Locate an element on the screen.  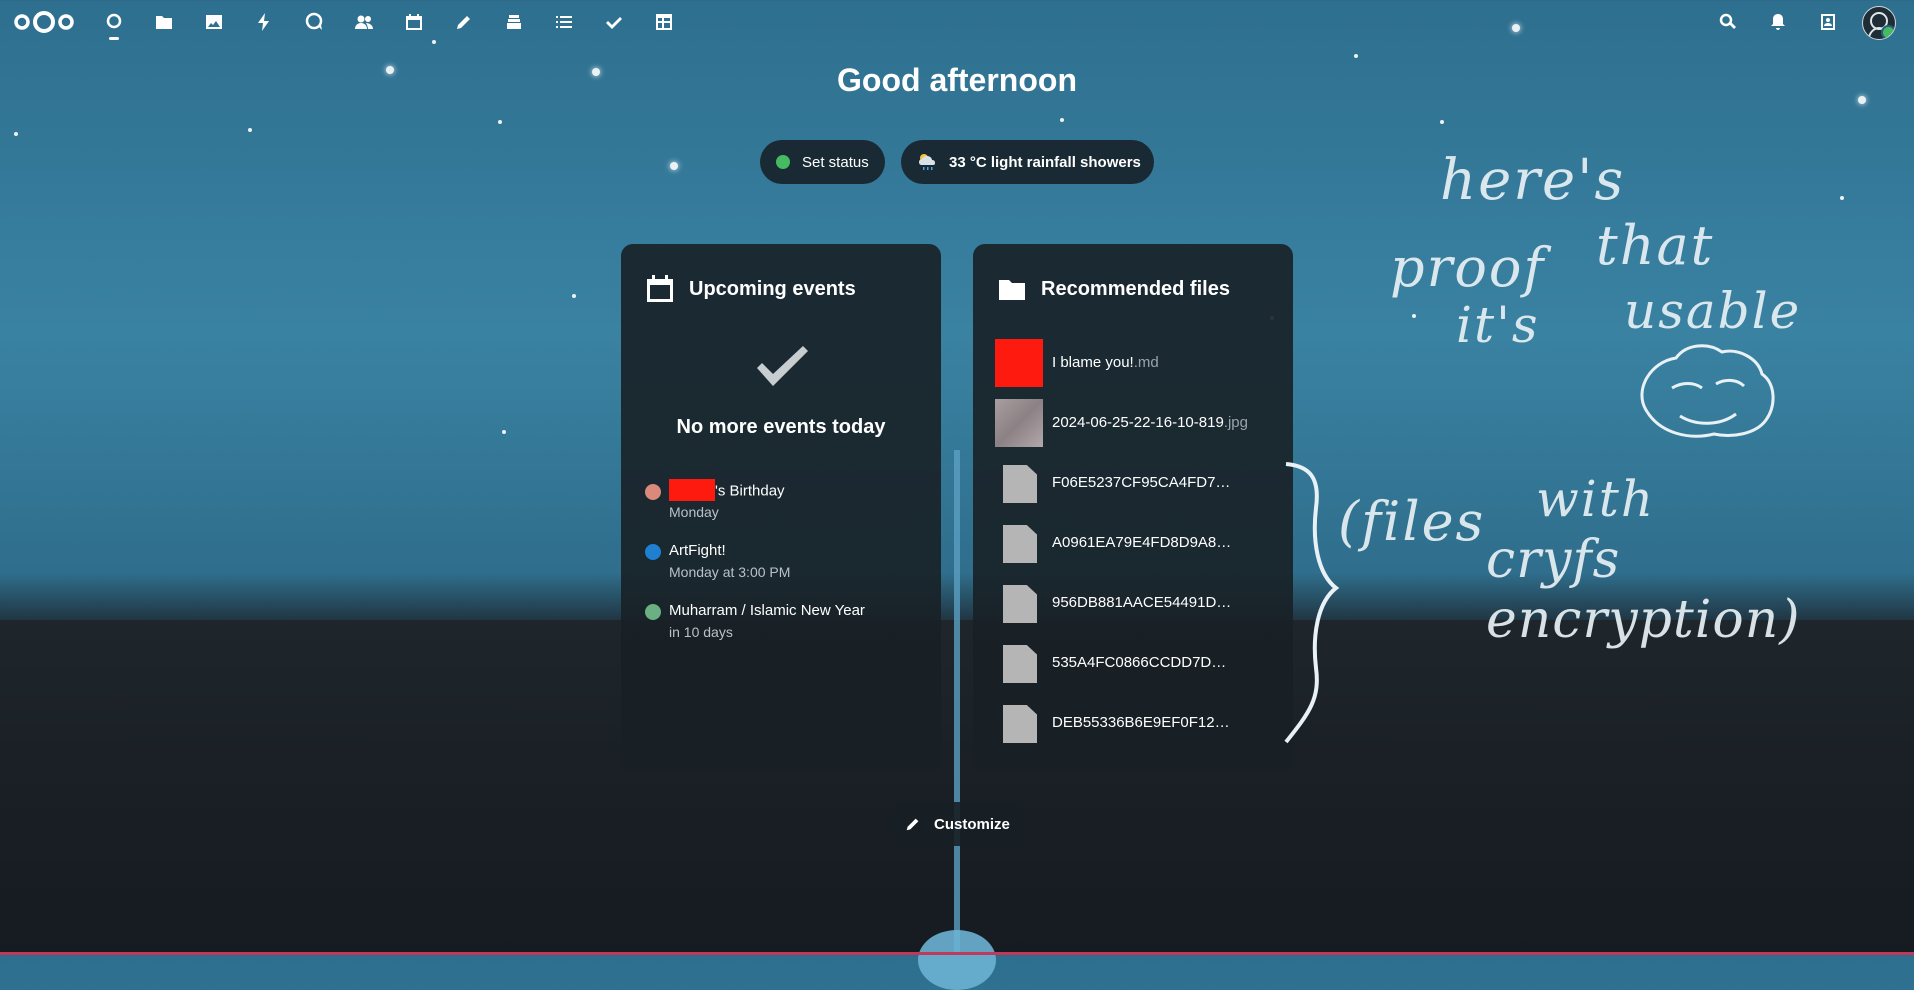
event-time: Monday is located at coordinates (694, 512).